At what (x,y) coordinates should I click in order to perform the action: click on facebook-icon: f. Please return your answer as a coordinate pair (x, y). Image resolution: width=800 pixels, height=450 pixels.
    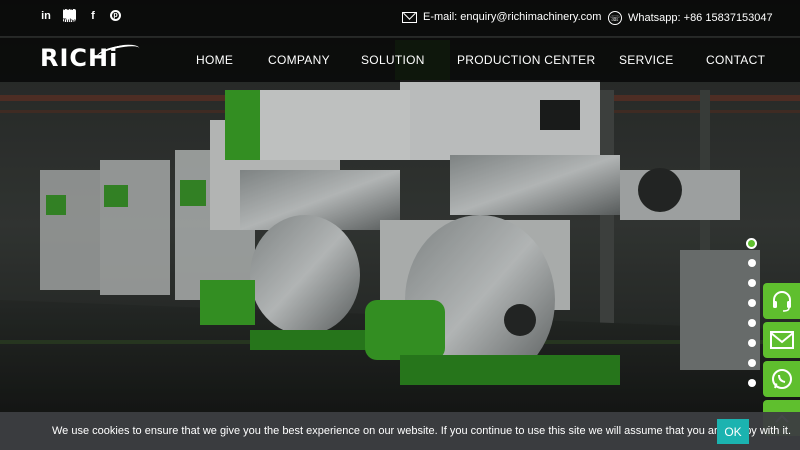
    Looking at the image, I should click on (93, 16).